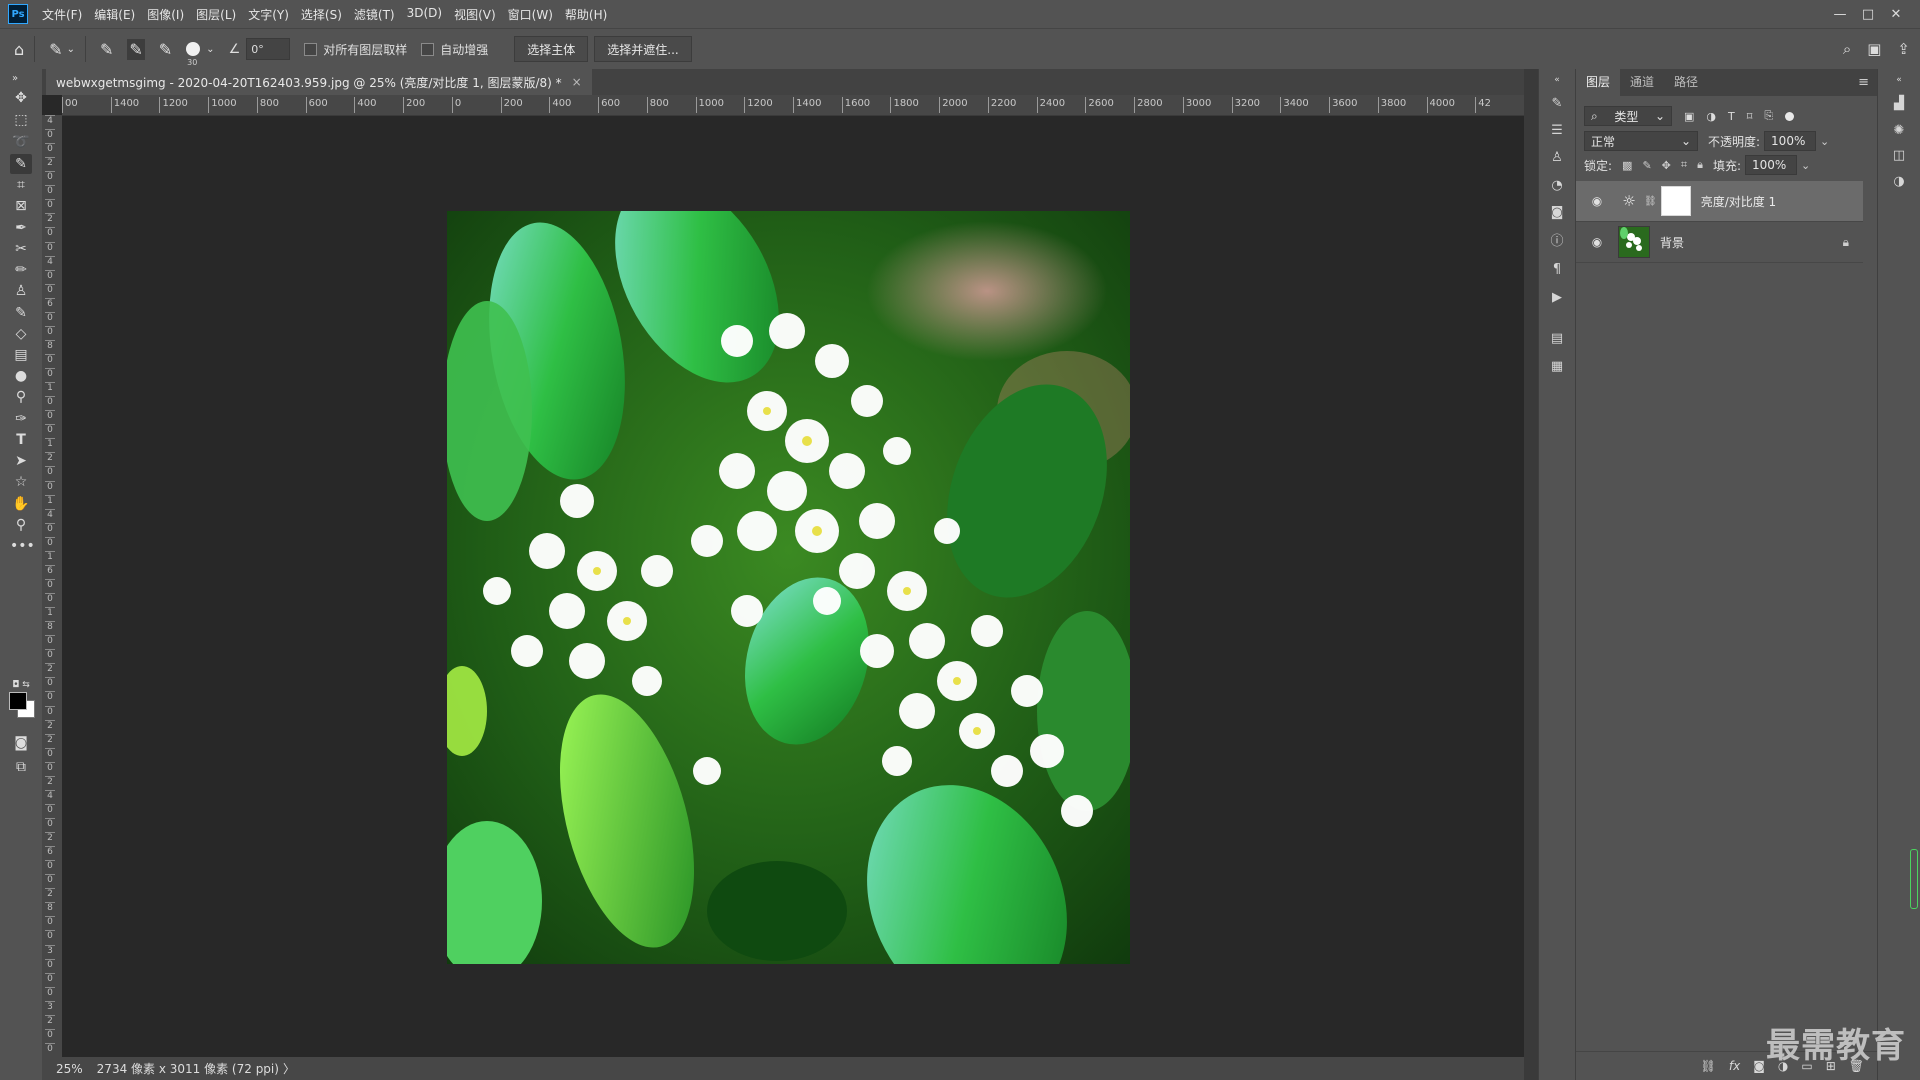 The width and height of the screenshot is (1920, 1080). What do you see at coordinates (21, 228) in the screenshot?
I see `eyedropper-tool-icon: ✒` at bounding box center [21, 228].